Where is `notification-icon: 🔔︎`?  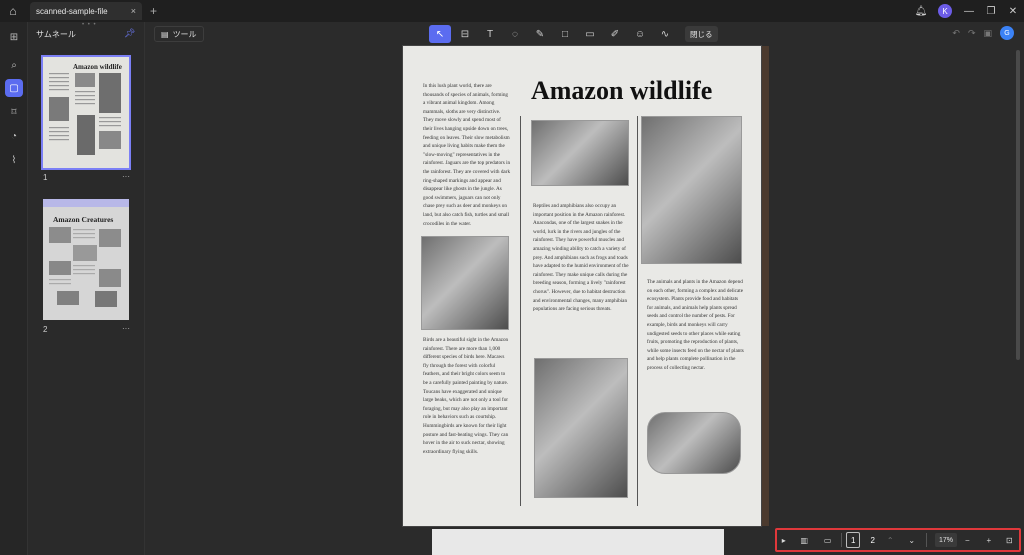 notification-icon: 🔔︎ is located at coordinates (921, 11).